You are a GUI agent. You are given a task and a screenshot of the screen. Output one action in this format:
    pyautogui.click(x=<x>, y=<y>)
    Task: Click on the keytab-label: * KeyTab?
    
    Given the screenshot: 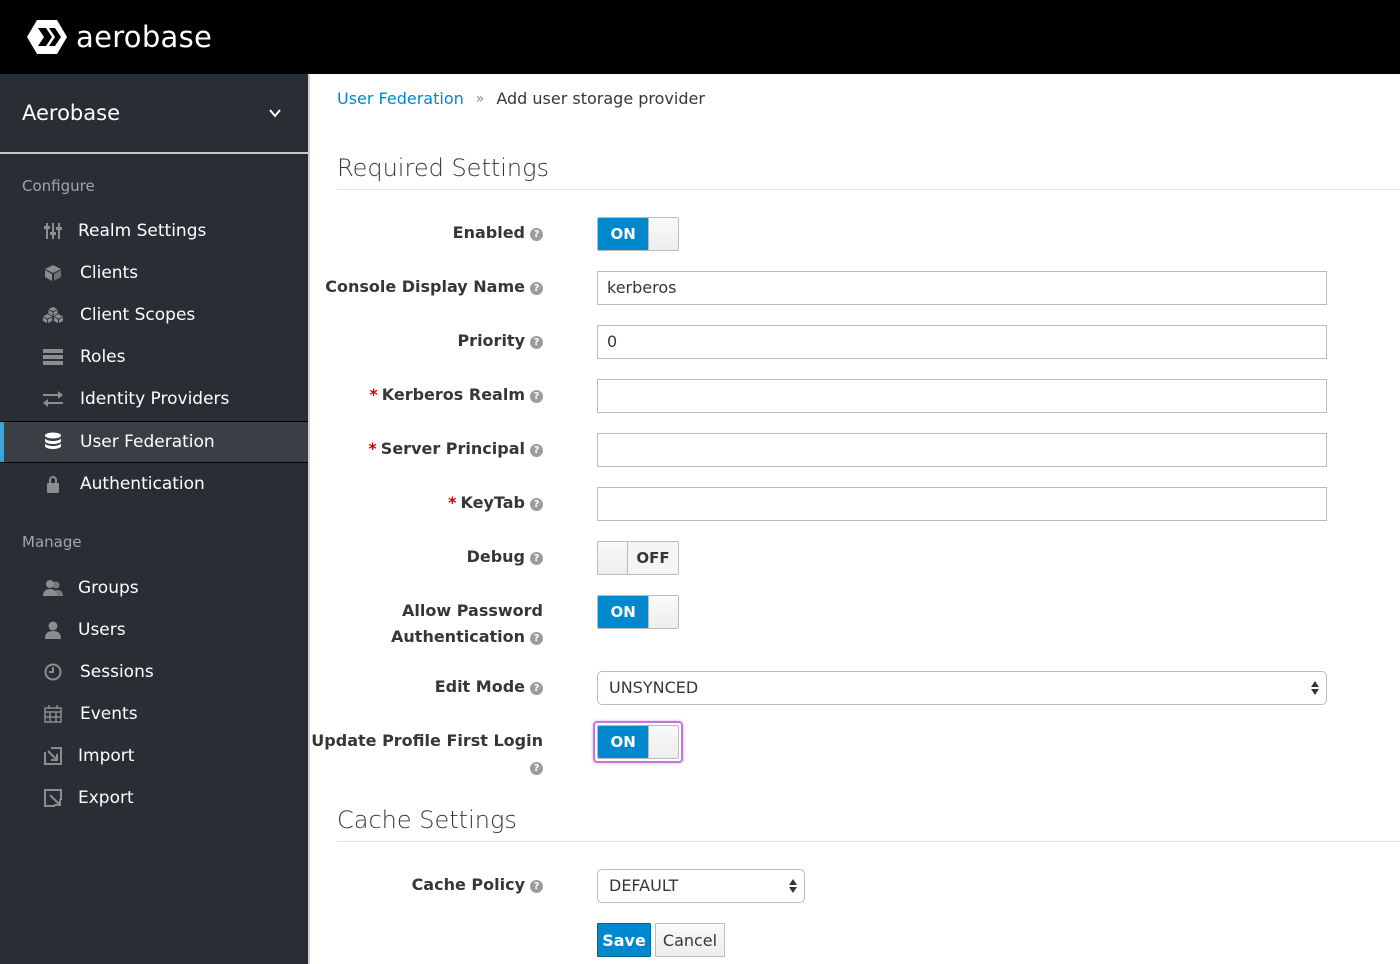 What is the action you would take?
    pyautogui.click(x=495, y=503)
    